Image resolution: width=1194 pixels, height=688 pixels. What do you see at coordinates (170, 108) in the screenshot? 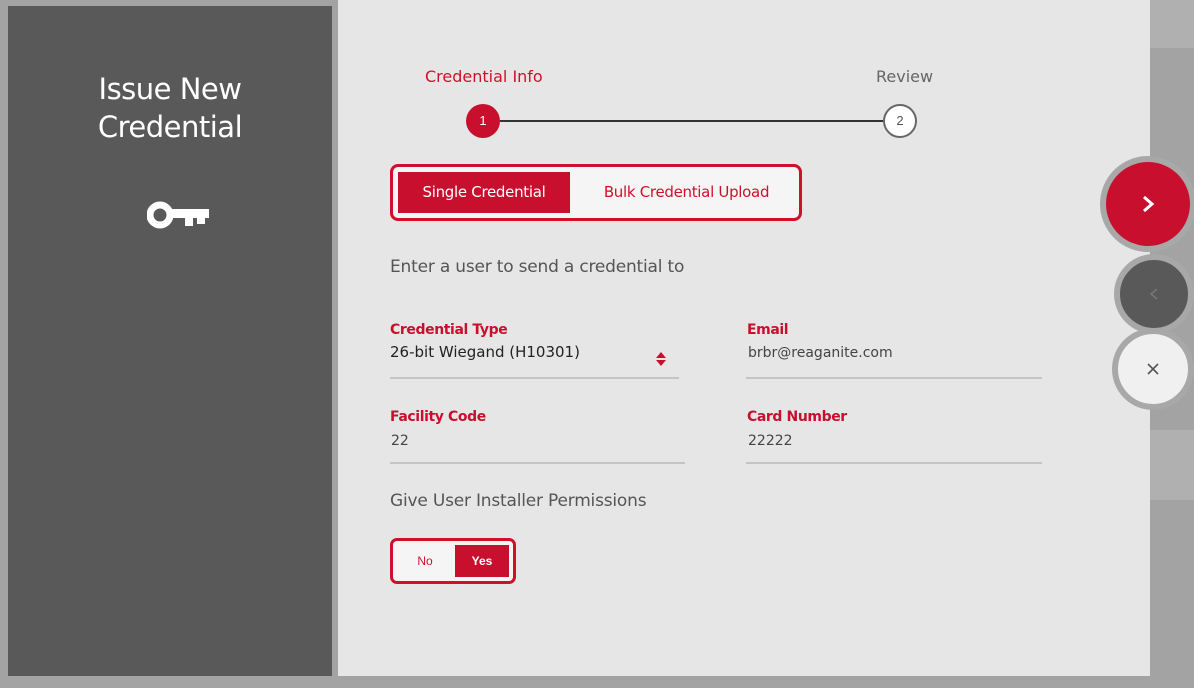
I see `sidebar-title: Issue New Credential` at bounding box center [170, 108].